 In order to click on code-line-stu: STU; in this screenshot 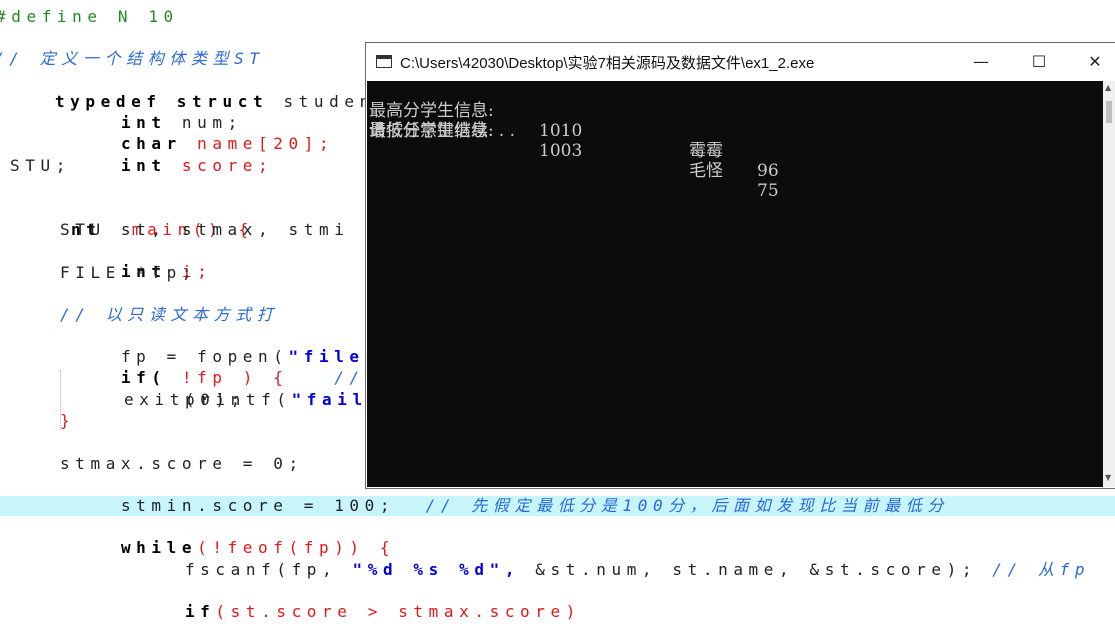, I will do `click(40, 165)`.